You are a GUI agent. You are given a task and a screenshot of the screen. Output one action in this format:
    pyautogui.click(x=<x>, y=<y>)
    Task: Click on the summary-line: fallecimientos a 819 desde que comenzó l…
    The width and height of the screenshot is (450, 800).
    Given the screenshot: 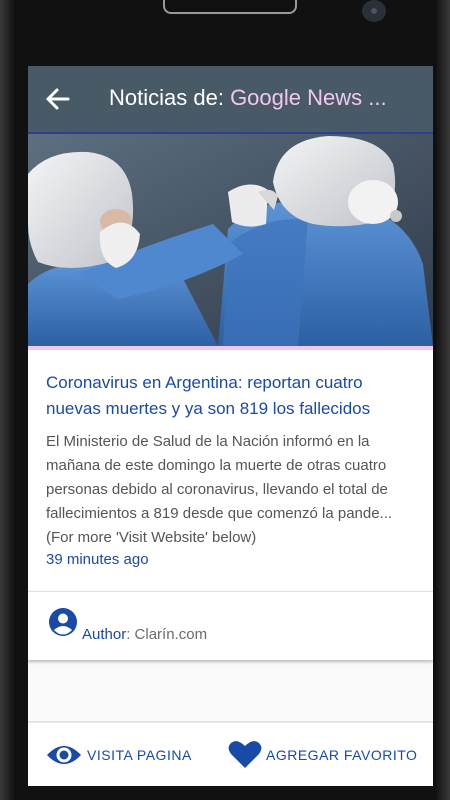 What is the action you would take?
    pyautogui.click(x=219, y=513)
    